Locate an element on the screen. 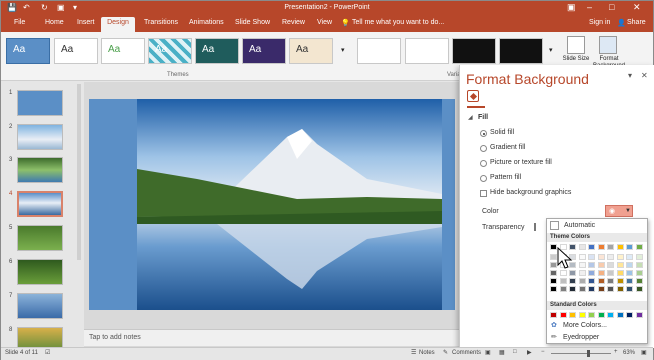 The width and height of the screenshot is (654, 360). tab-transitions: Transitions is located at coordinates (161, 22).